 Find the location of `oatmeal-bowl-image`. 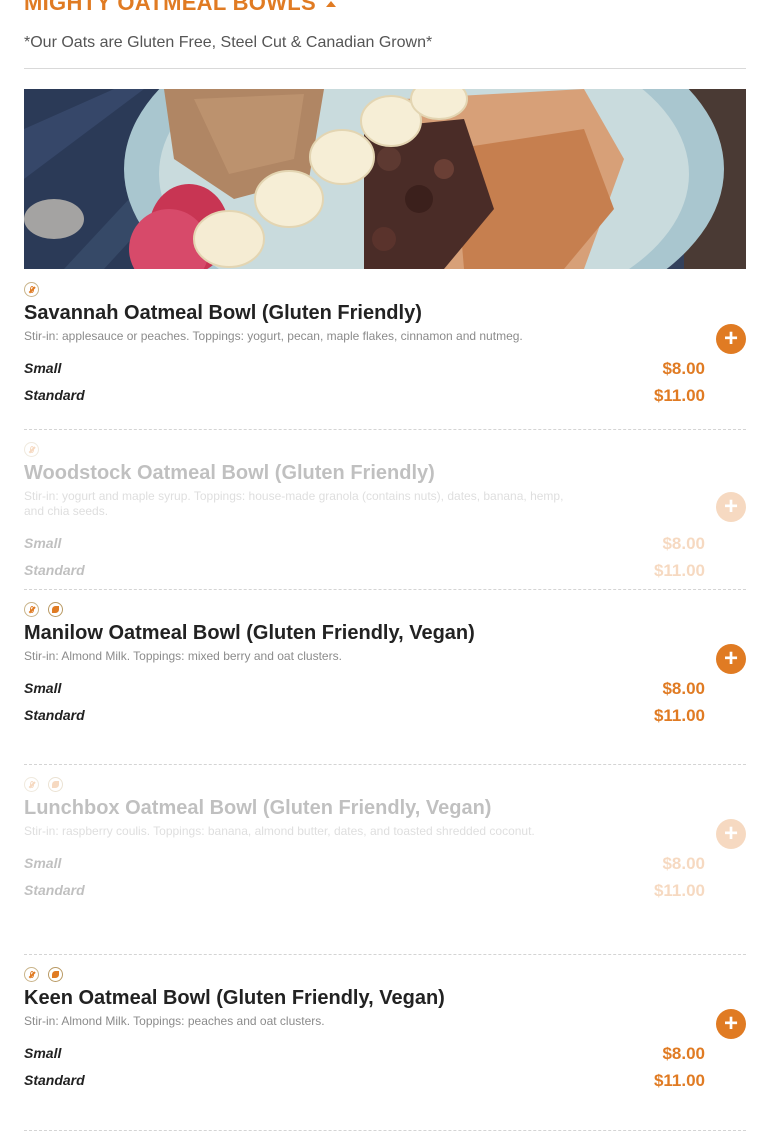

oatmeal-bowl-image is located at coordinates (385, 179).